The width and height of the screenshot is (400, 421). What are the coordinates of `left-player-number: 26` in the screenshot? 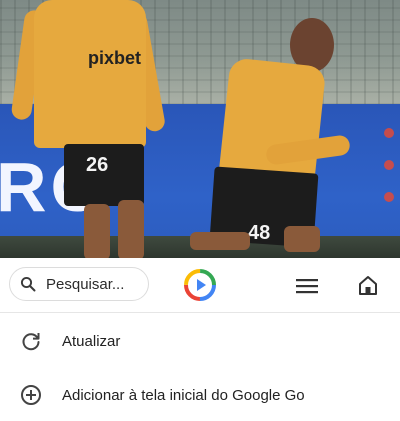 It's located at (97, 165).